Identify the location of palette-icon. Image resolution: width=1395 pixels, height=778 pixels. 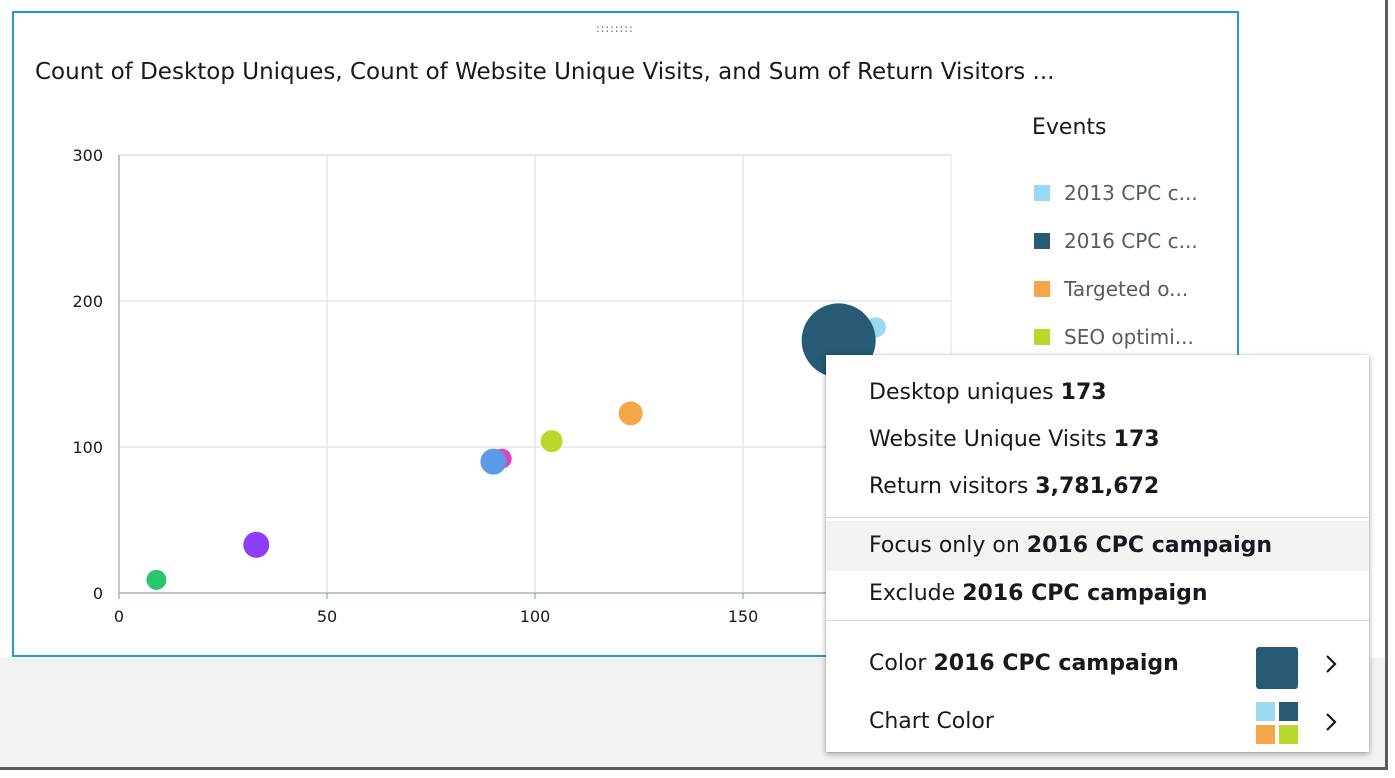
(1277, 723).